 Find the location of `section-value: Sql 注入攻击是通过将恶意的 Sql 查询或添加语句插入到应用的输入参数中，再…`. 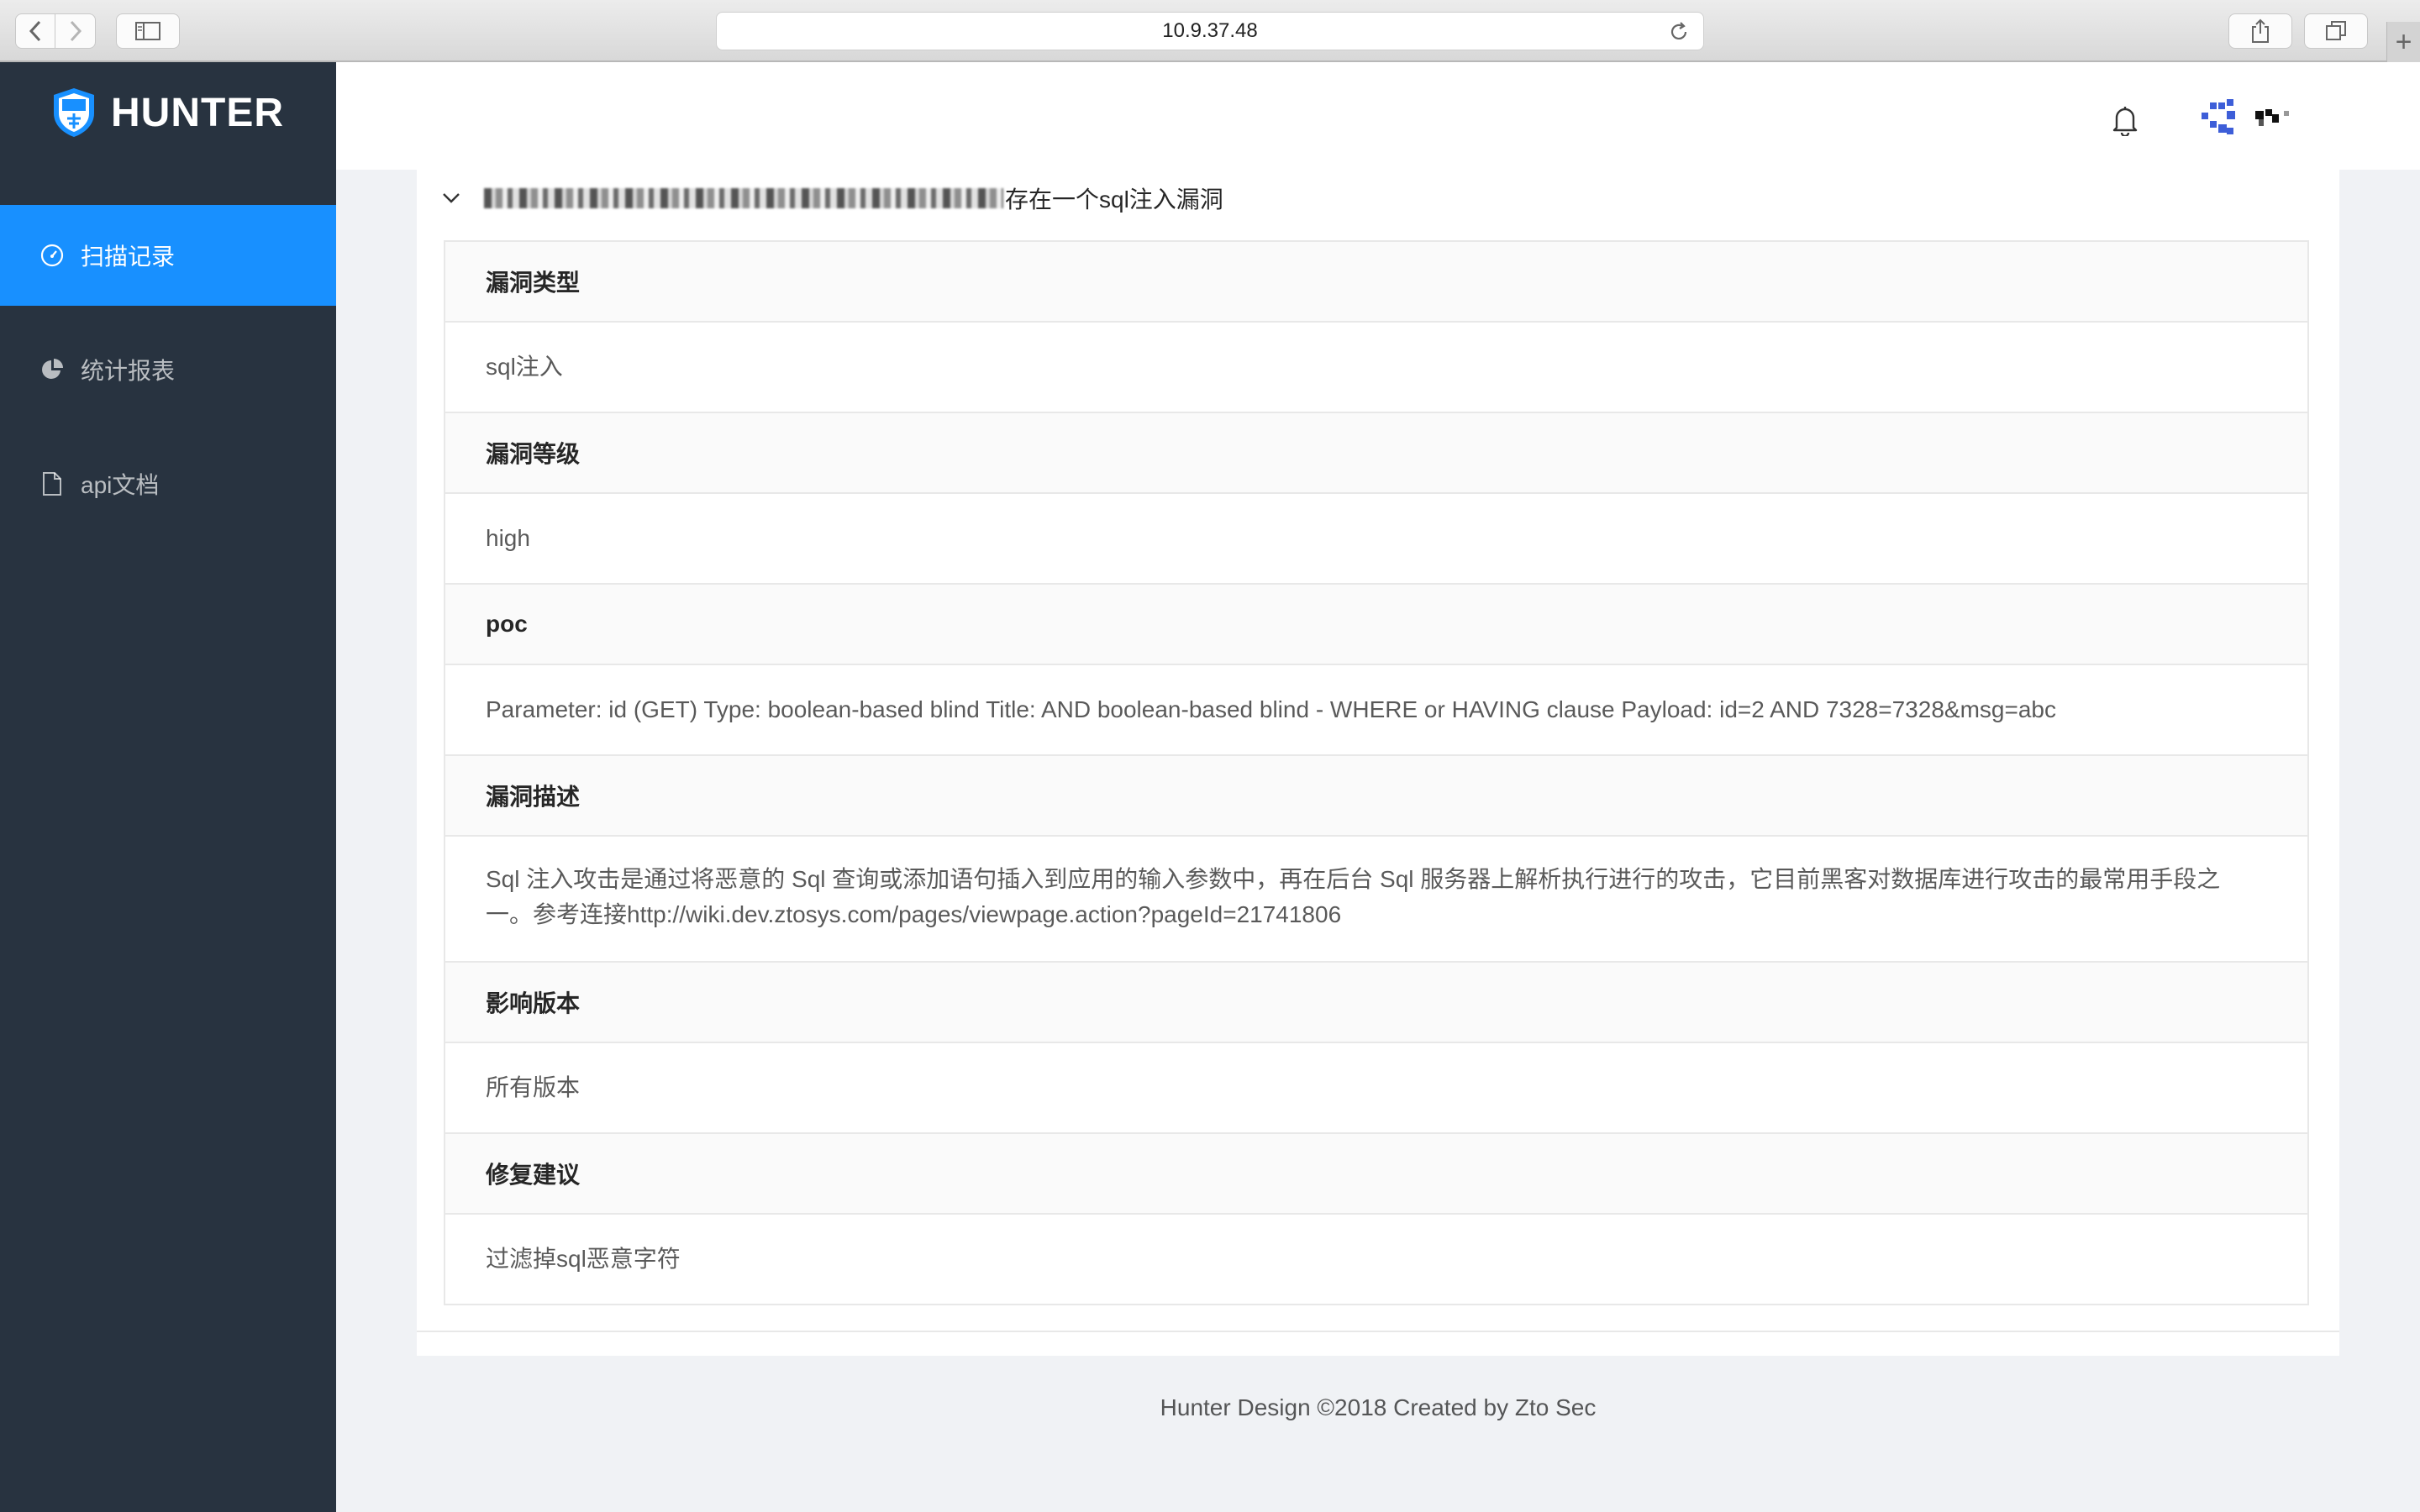

section-value: Sql 注入攻击是通过将恶意的 Sql 查询或添加语句插入到应用的输入参数中，再… is located at coordinates (1353, 896).